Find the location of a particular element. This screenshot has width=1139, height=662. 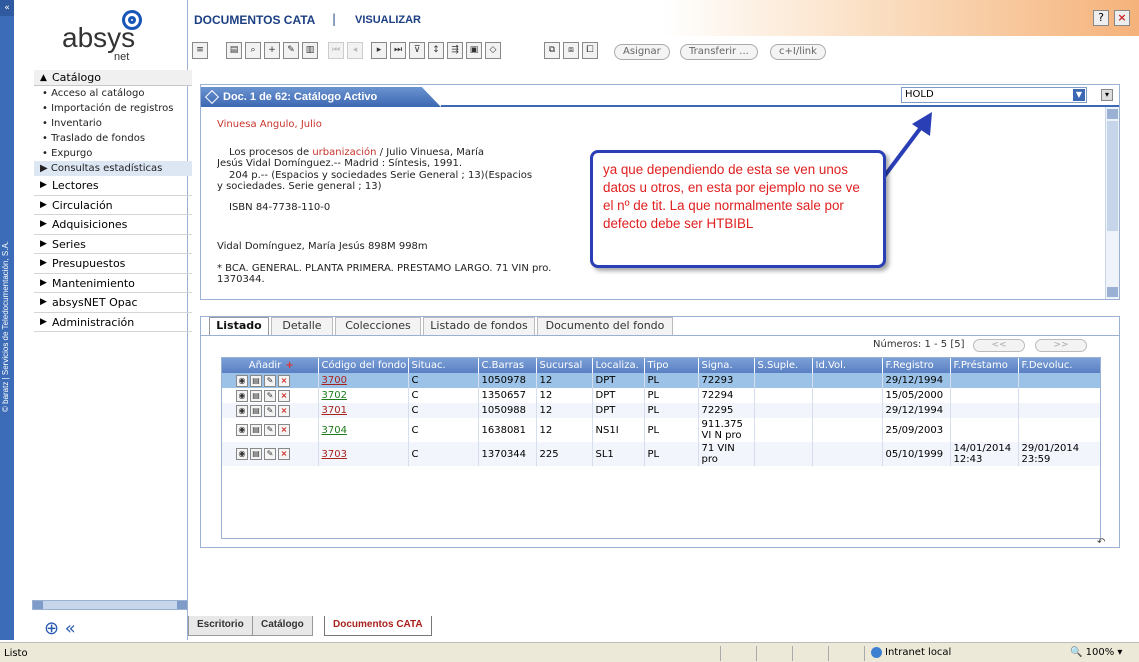

scroll-thumb is located at coordinates (1112, 176).